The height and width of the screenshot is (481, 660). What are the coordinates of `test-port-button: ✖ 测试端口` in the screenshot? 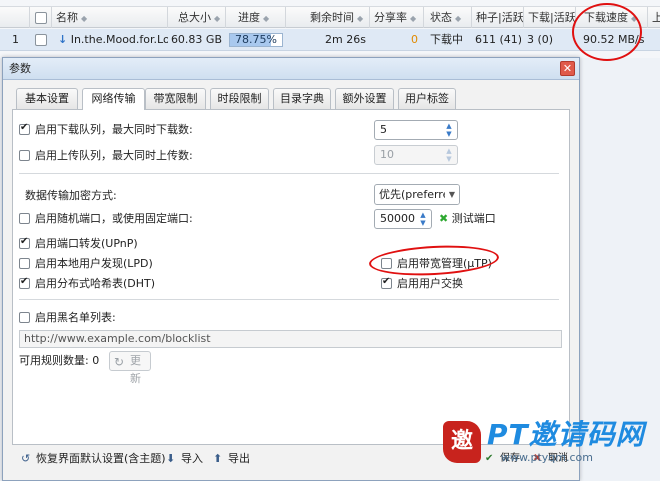 It's located at (467, 219).